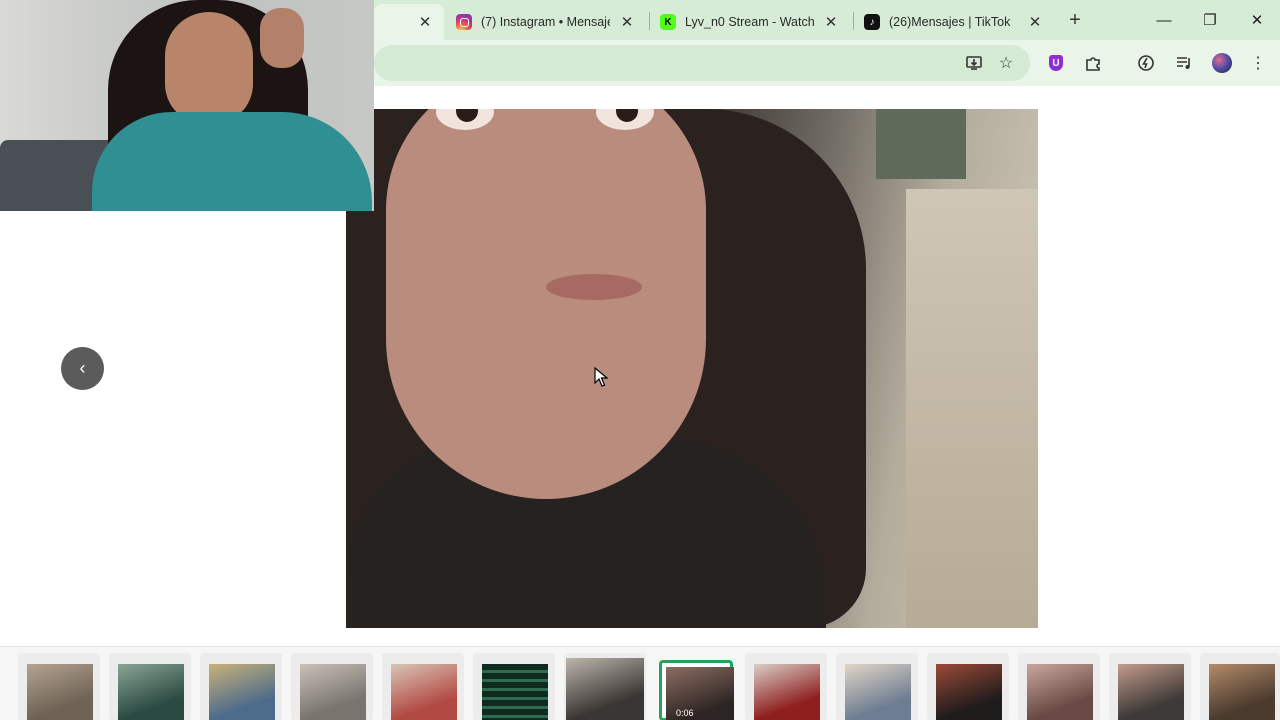  I want to click on tab-kick-stream: K Lyv_n0 Stream - Watch Li ✕, so click(750, 22).